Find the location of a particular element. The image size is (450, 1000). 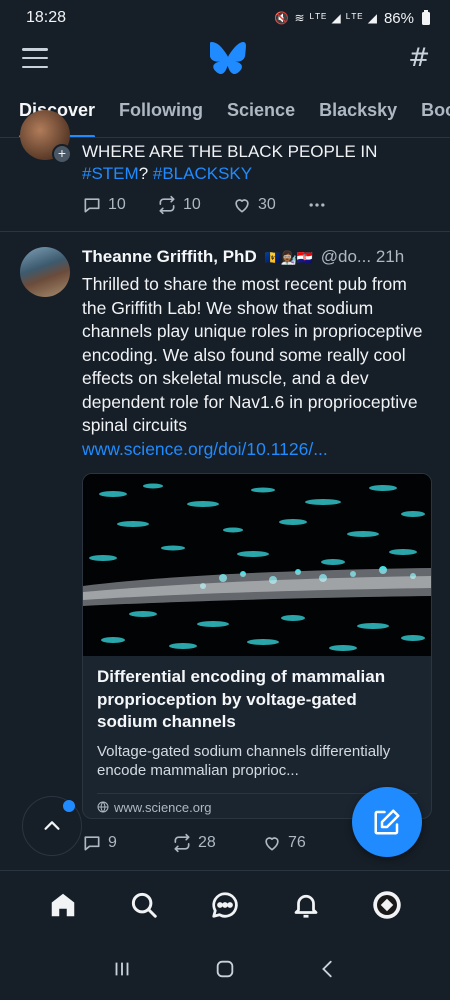

post-actions: 9 28 76 is located at coordinates (232, 843).